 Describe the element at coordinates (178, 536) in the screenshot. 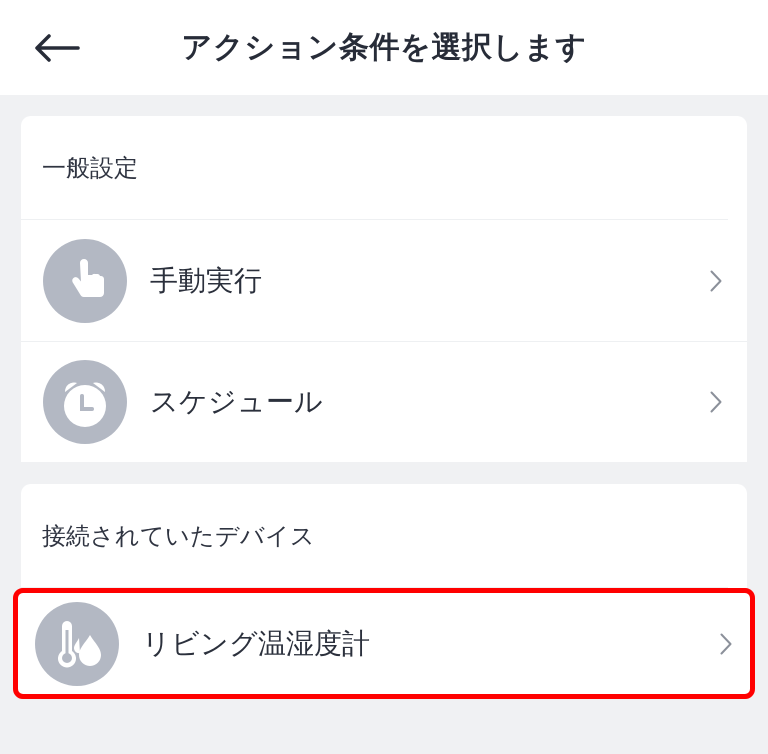

I see `section-title: 接続されていたデバイス` at that location.